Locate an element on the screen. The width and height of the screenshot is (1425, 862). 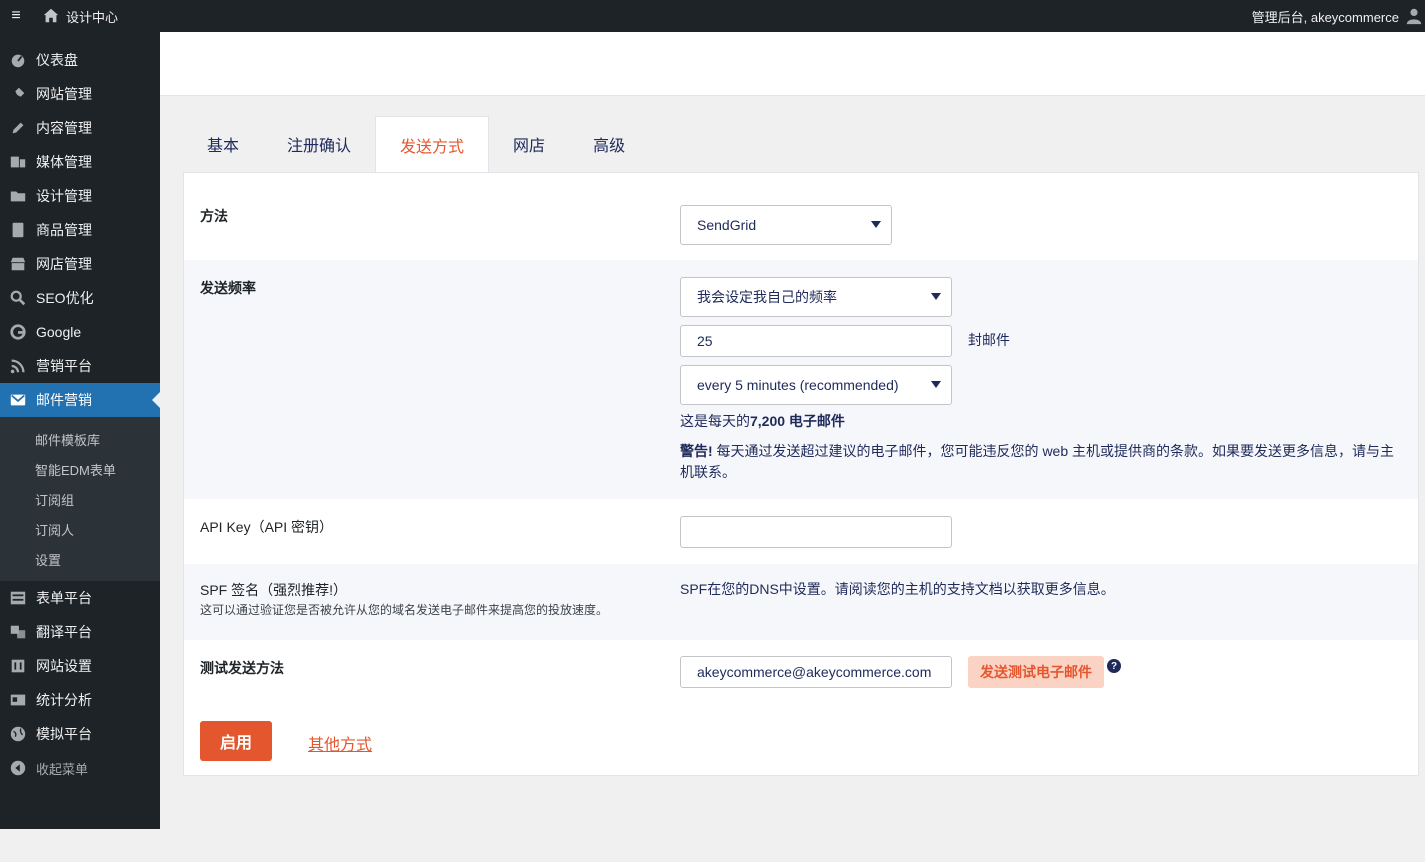
admin-top-bar: ≡ 设计中心 管理后台, akeycommerce is located at coordinates (712, 16).